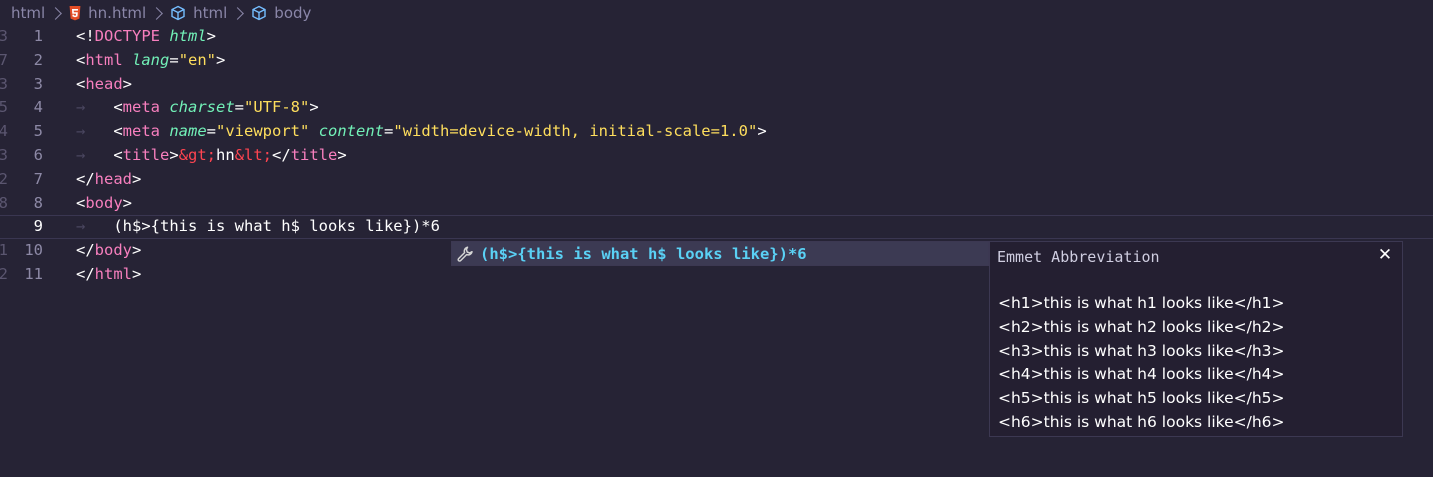 The image size is (1433, 477). What do you see at coordinates (38, 131) in the screenshot?
I see `line-number: 5` at bounding box center [38, 131].